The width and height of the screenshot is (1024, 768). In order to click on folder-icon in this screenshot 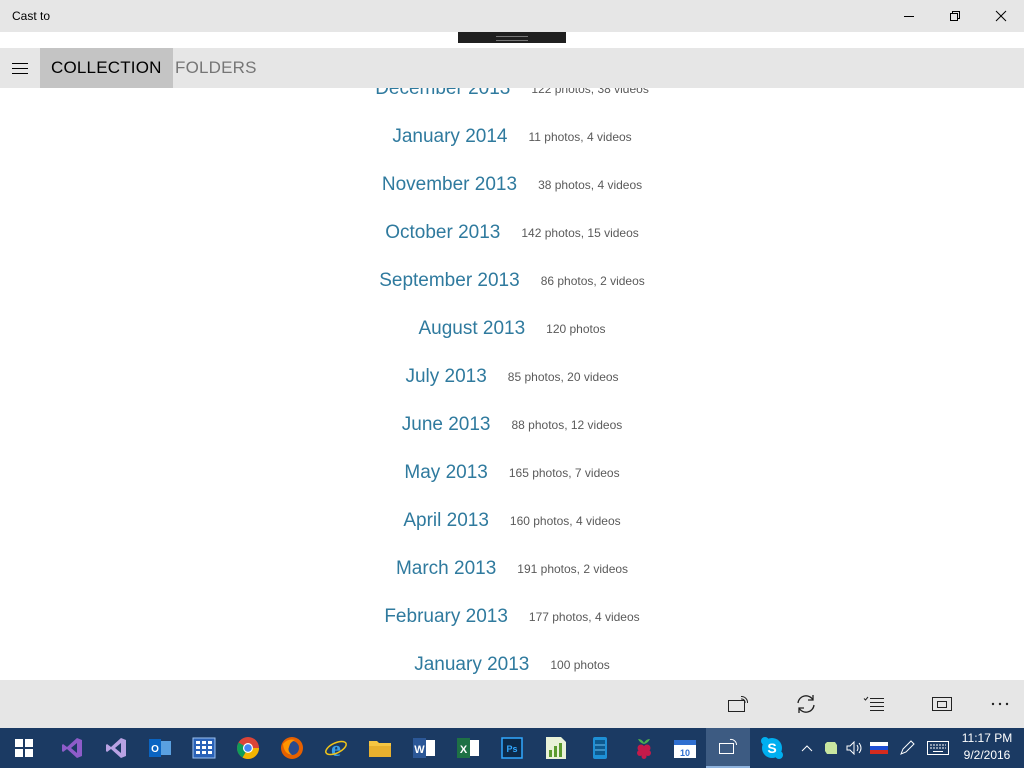, I will do `click(380, 749)`.